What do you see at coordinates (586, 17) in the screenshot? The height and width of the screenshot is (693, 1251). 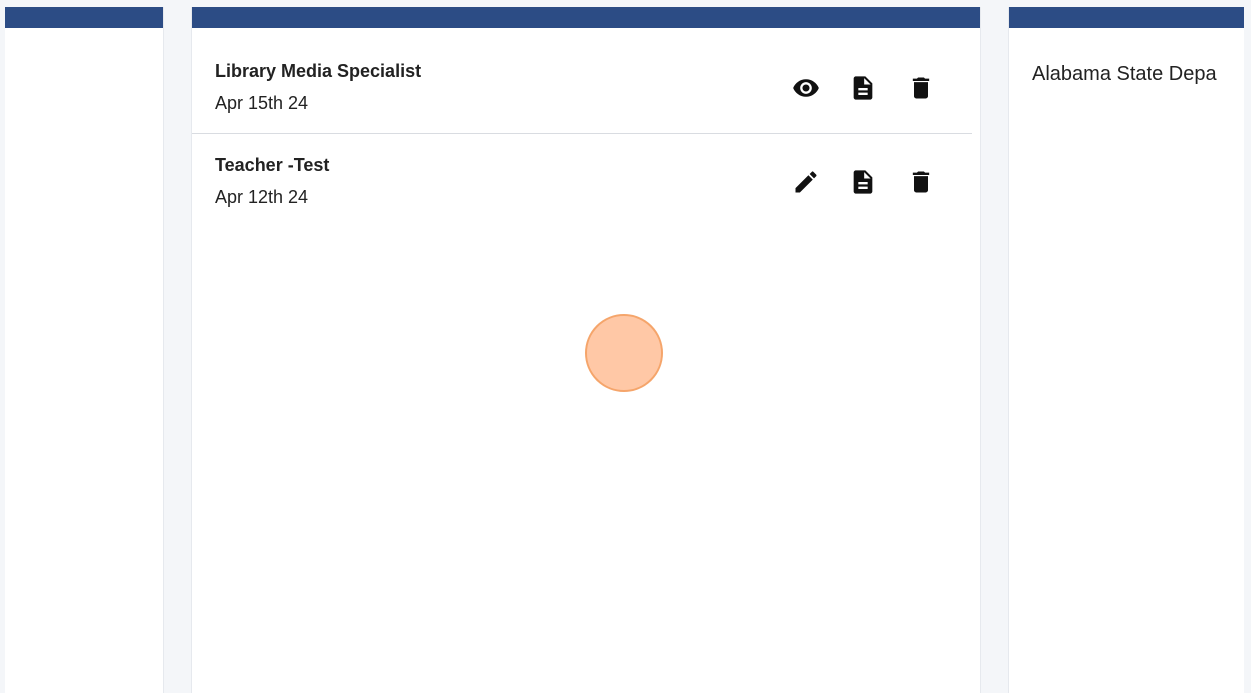 I see `center-panel-header` at bounding box center [586, 17].